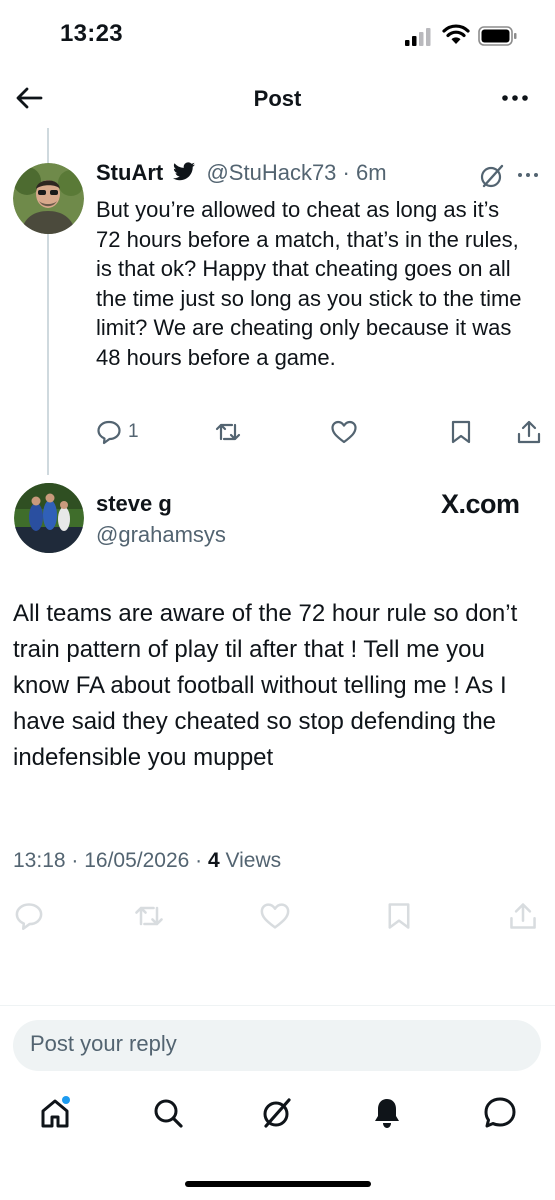 The height and width of the screenshot is (1200, 555). What do you see at coordinates (278, 1184) in the screenshot?
I see `home-indicator` at bounding box center [278, 1184].